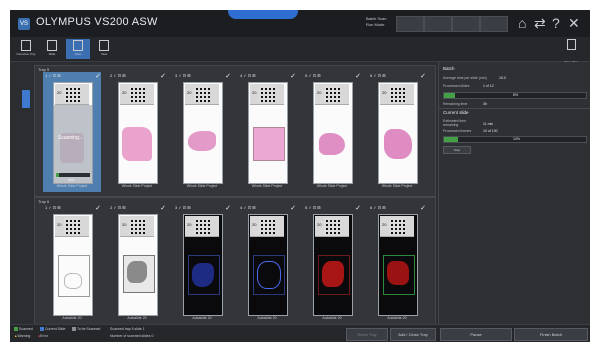 The width and height of the screenshot is (600, 352). I want to click on scan-info-line: Number of scanned slides 0, so click(132, 336).